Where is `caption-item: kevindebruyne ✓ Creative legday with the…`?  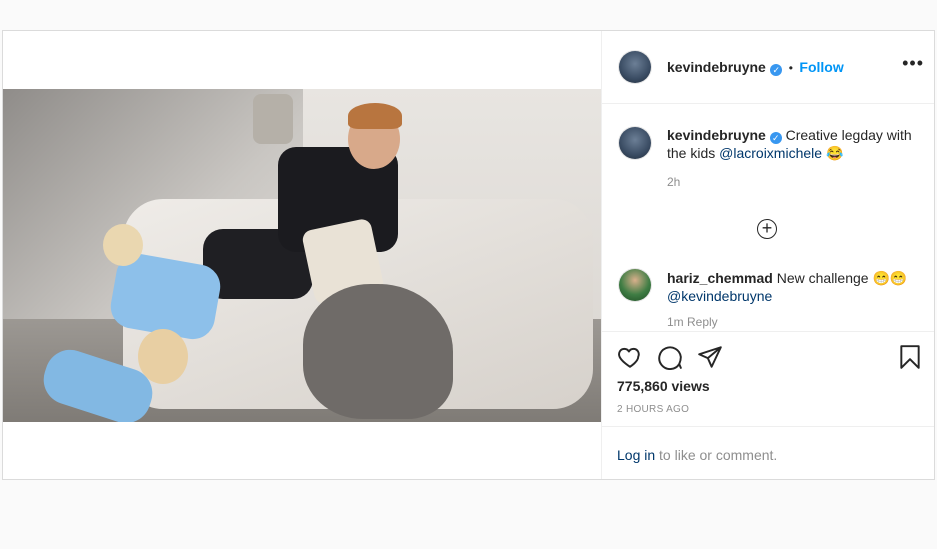 caption-item: kevindebruyne ✓ Creative legday with the… is located at coordinates (767, 161).